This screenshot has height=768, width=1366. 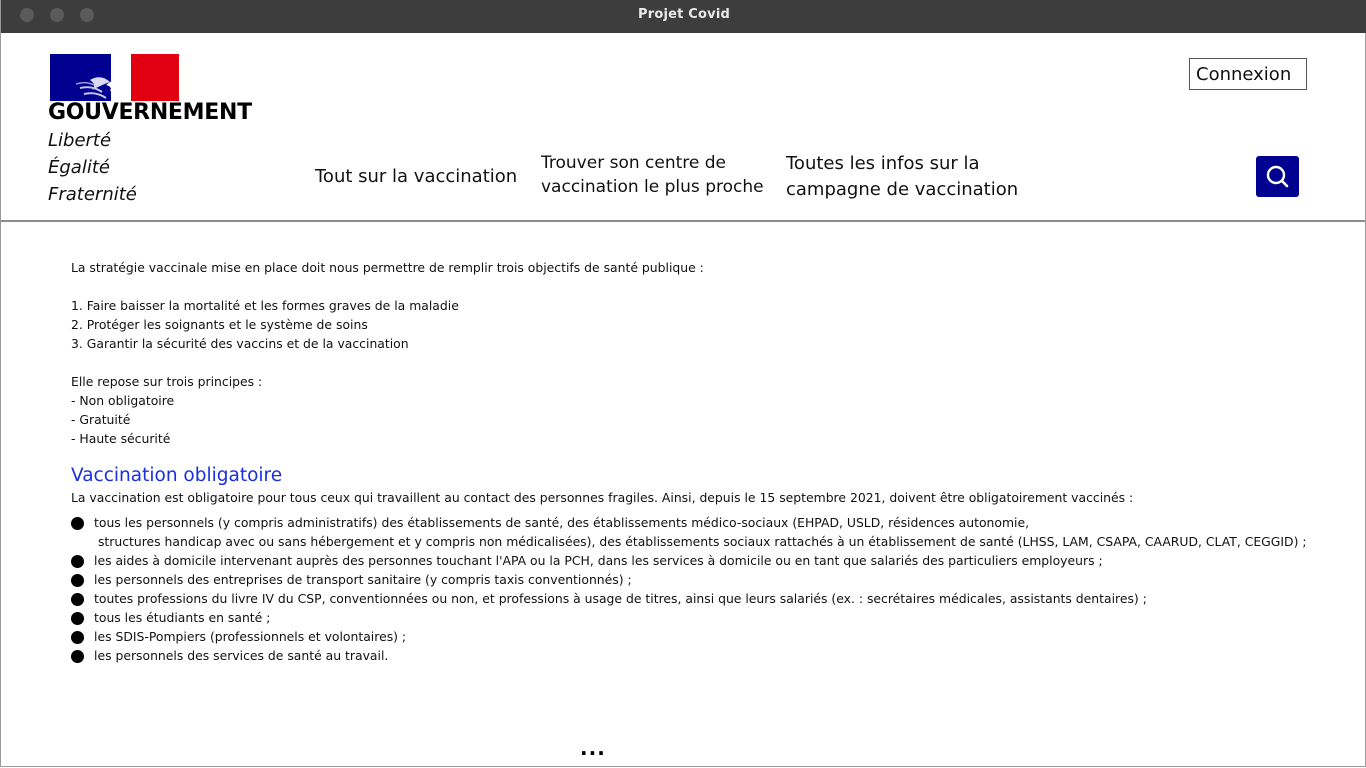 I want to click on motto-egalite: Égalité, so click(x=79, y=167).